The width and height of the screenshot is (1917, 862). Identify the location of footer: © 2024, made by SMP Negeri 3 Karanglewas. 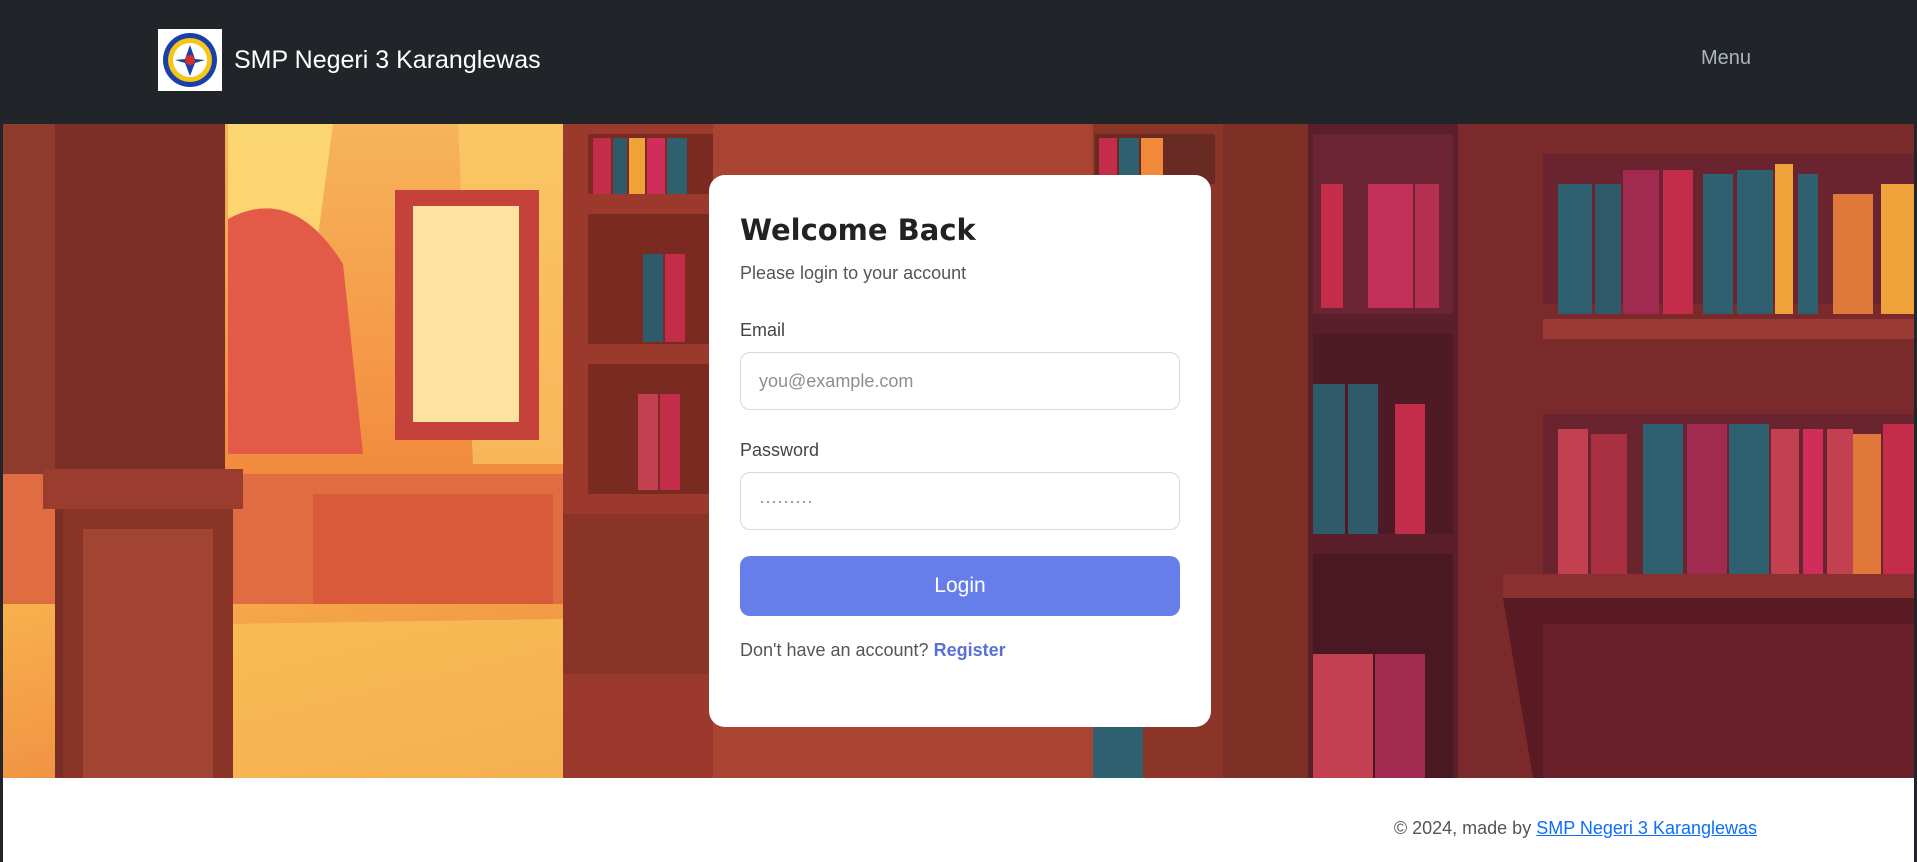
(958, 820).